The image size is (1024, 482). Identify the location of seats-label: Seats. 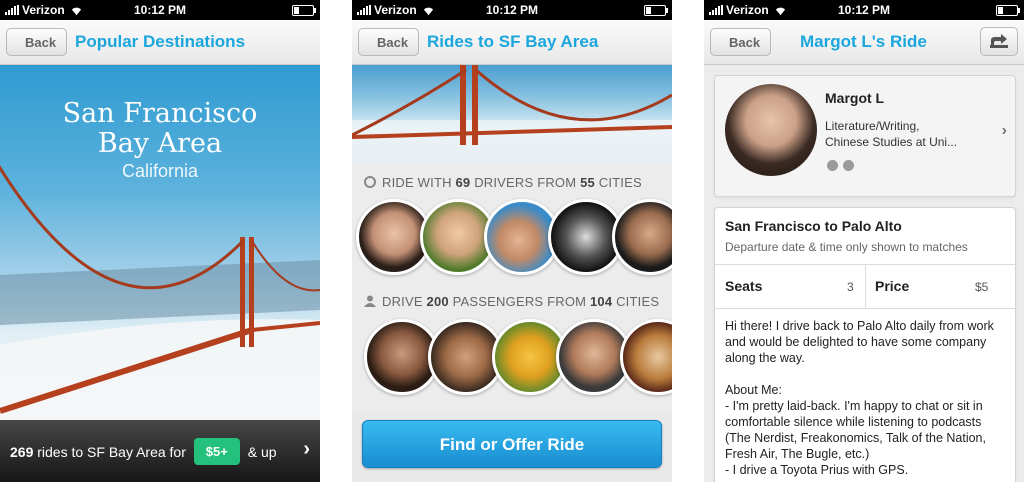
(744, 286).